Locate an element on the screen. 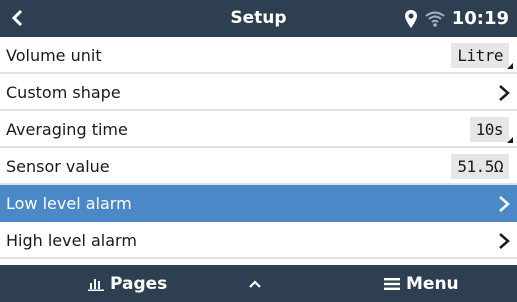 Image resolution: width=517 pixels, height=302 pixels. value-box: Litre is located at coordinates (480, 55).